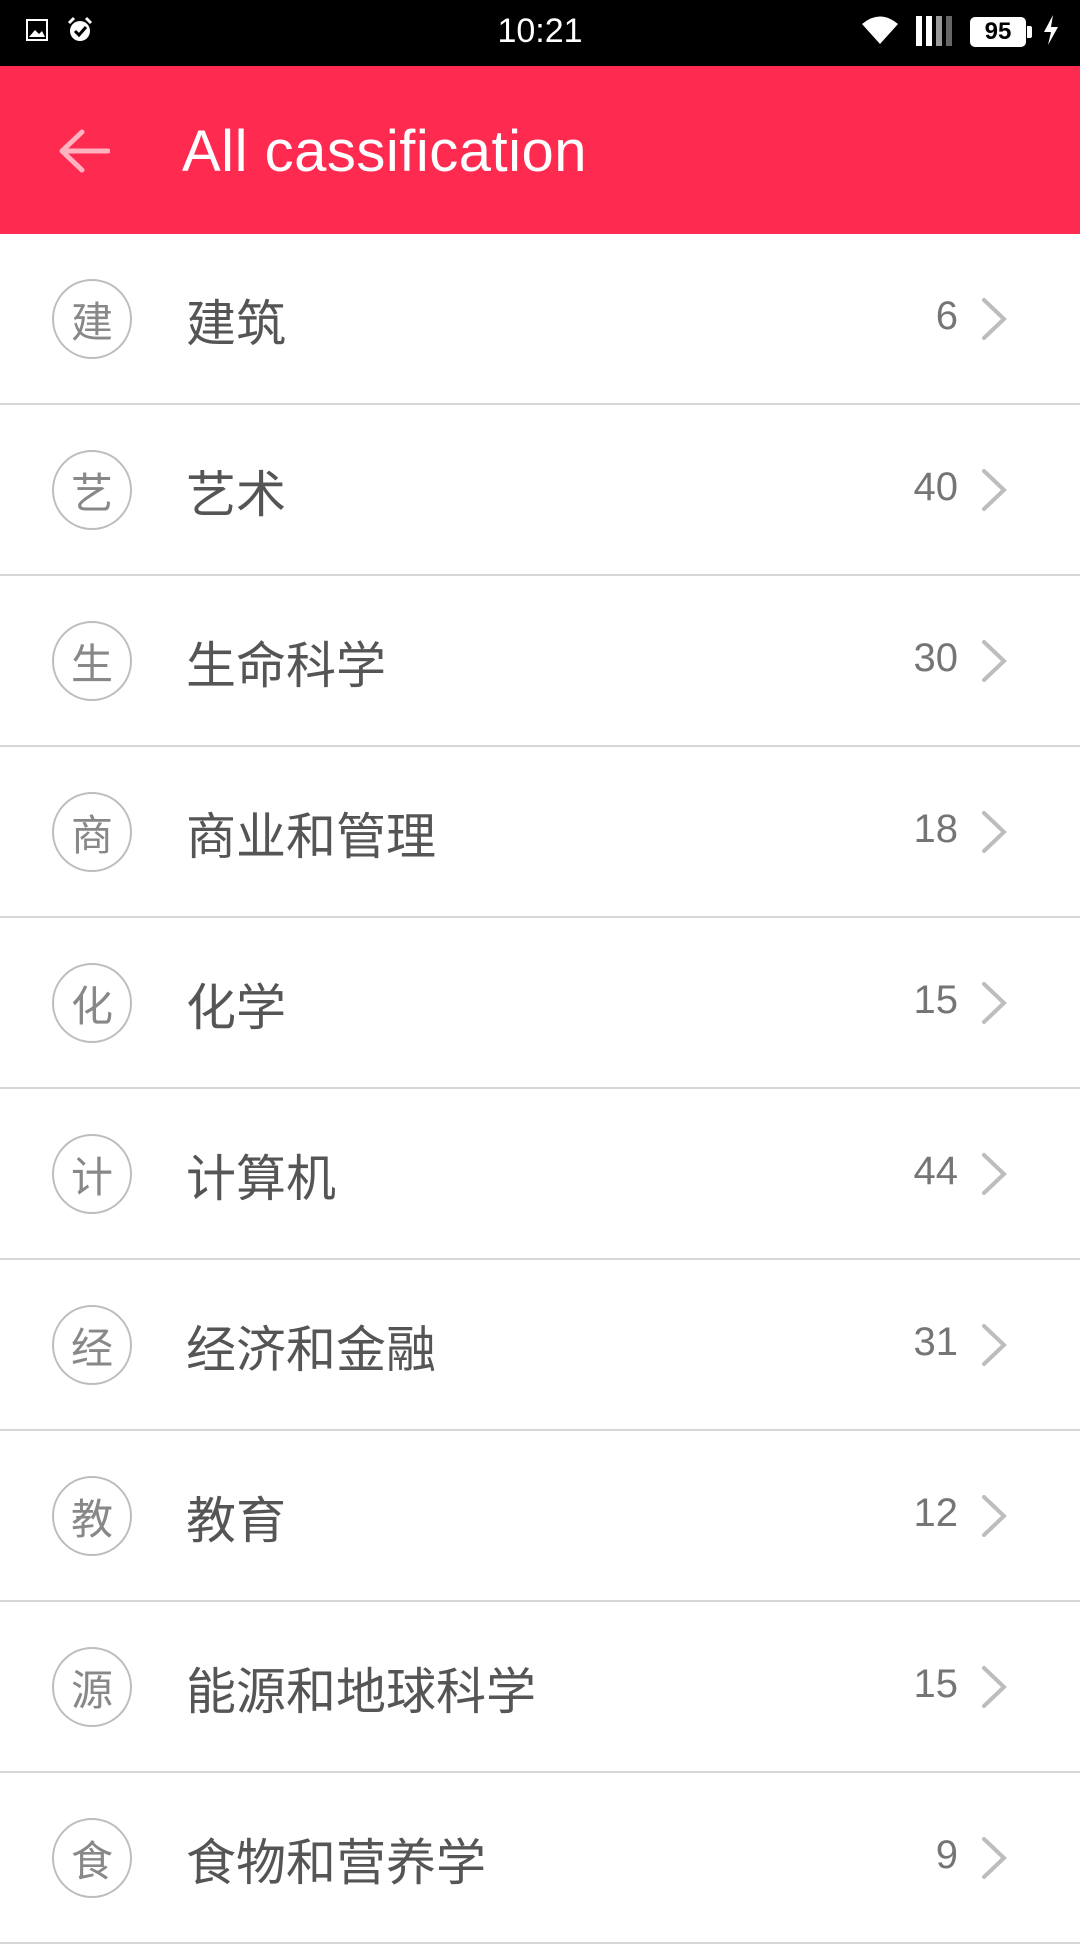  I want to click on category-badge: 计, so click(92, 1174).